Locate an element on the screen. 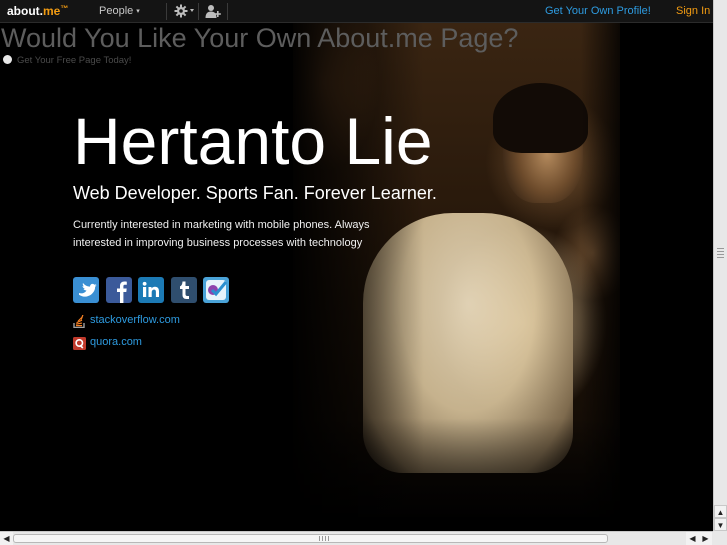 This screenshot has height=545, width=727. get-own-profile-link: Get Your Own Profile! is located at coordinates (598, 11).